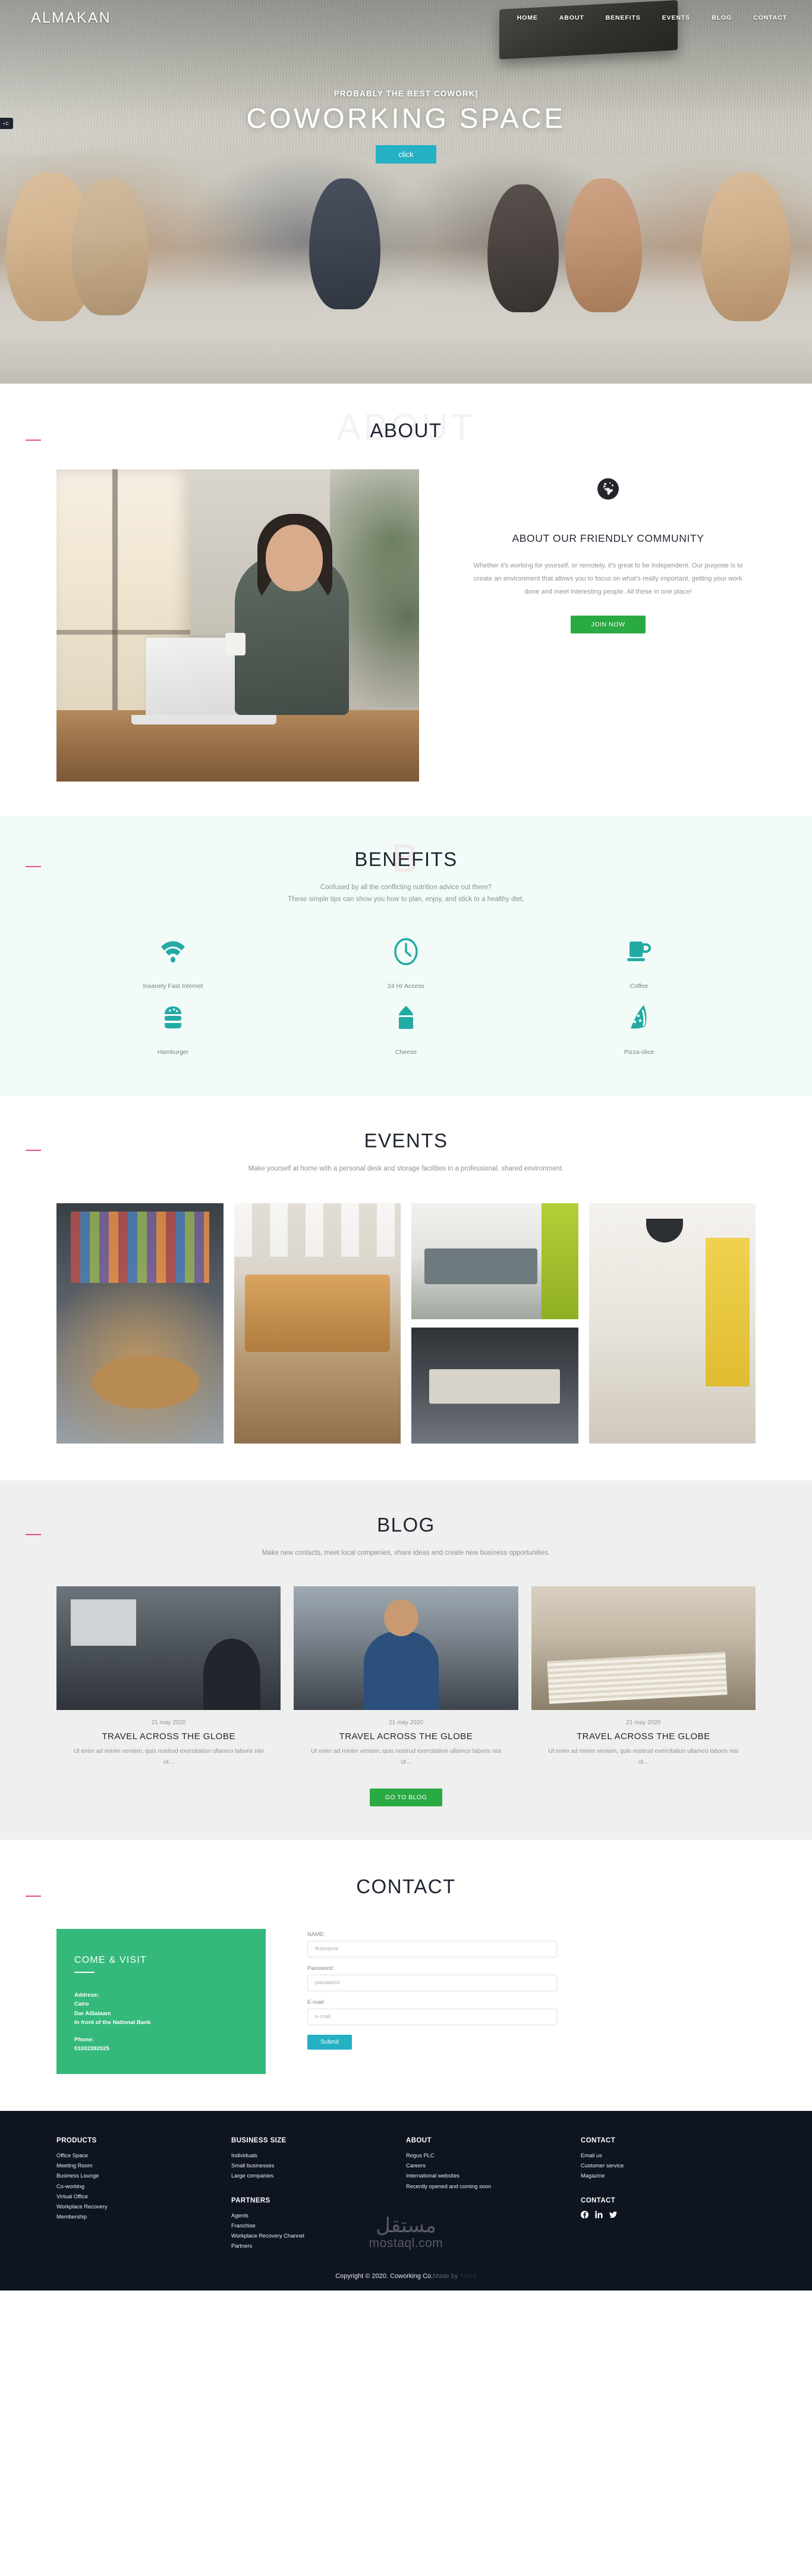  Describe the element at coordinates (639, 951) in the screenshot. I see `coffee-cup-icon` at that location.